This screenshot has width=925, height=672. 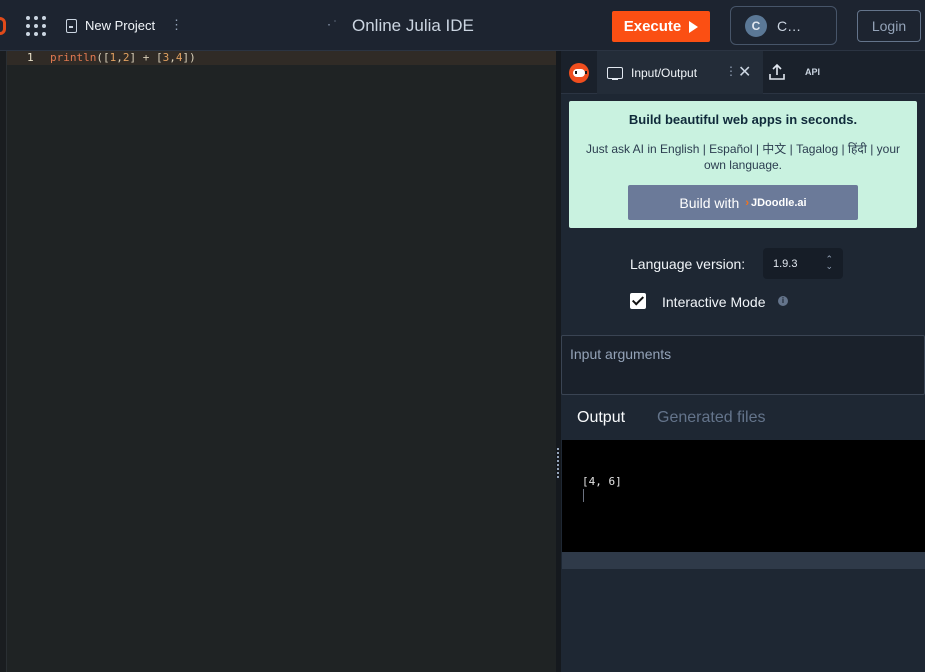 I want to click on interactive-mode-label: Interactive Mode, so click(x=714, y=302).